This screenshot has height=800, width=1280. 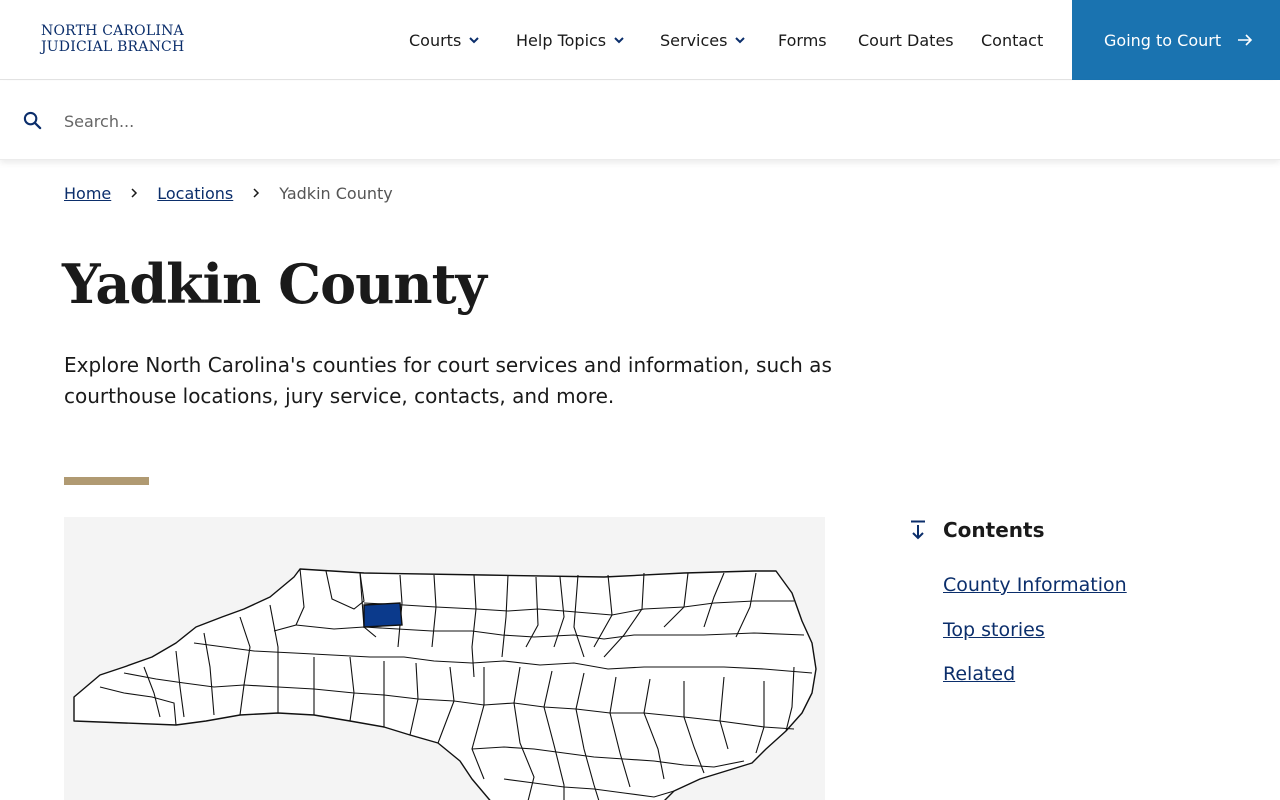 I want to click on breadcrumb-current: Yadkin County, so click(x=336, y=193).